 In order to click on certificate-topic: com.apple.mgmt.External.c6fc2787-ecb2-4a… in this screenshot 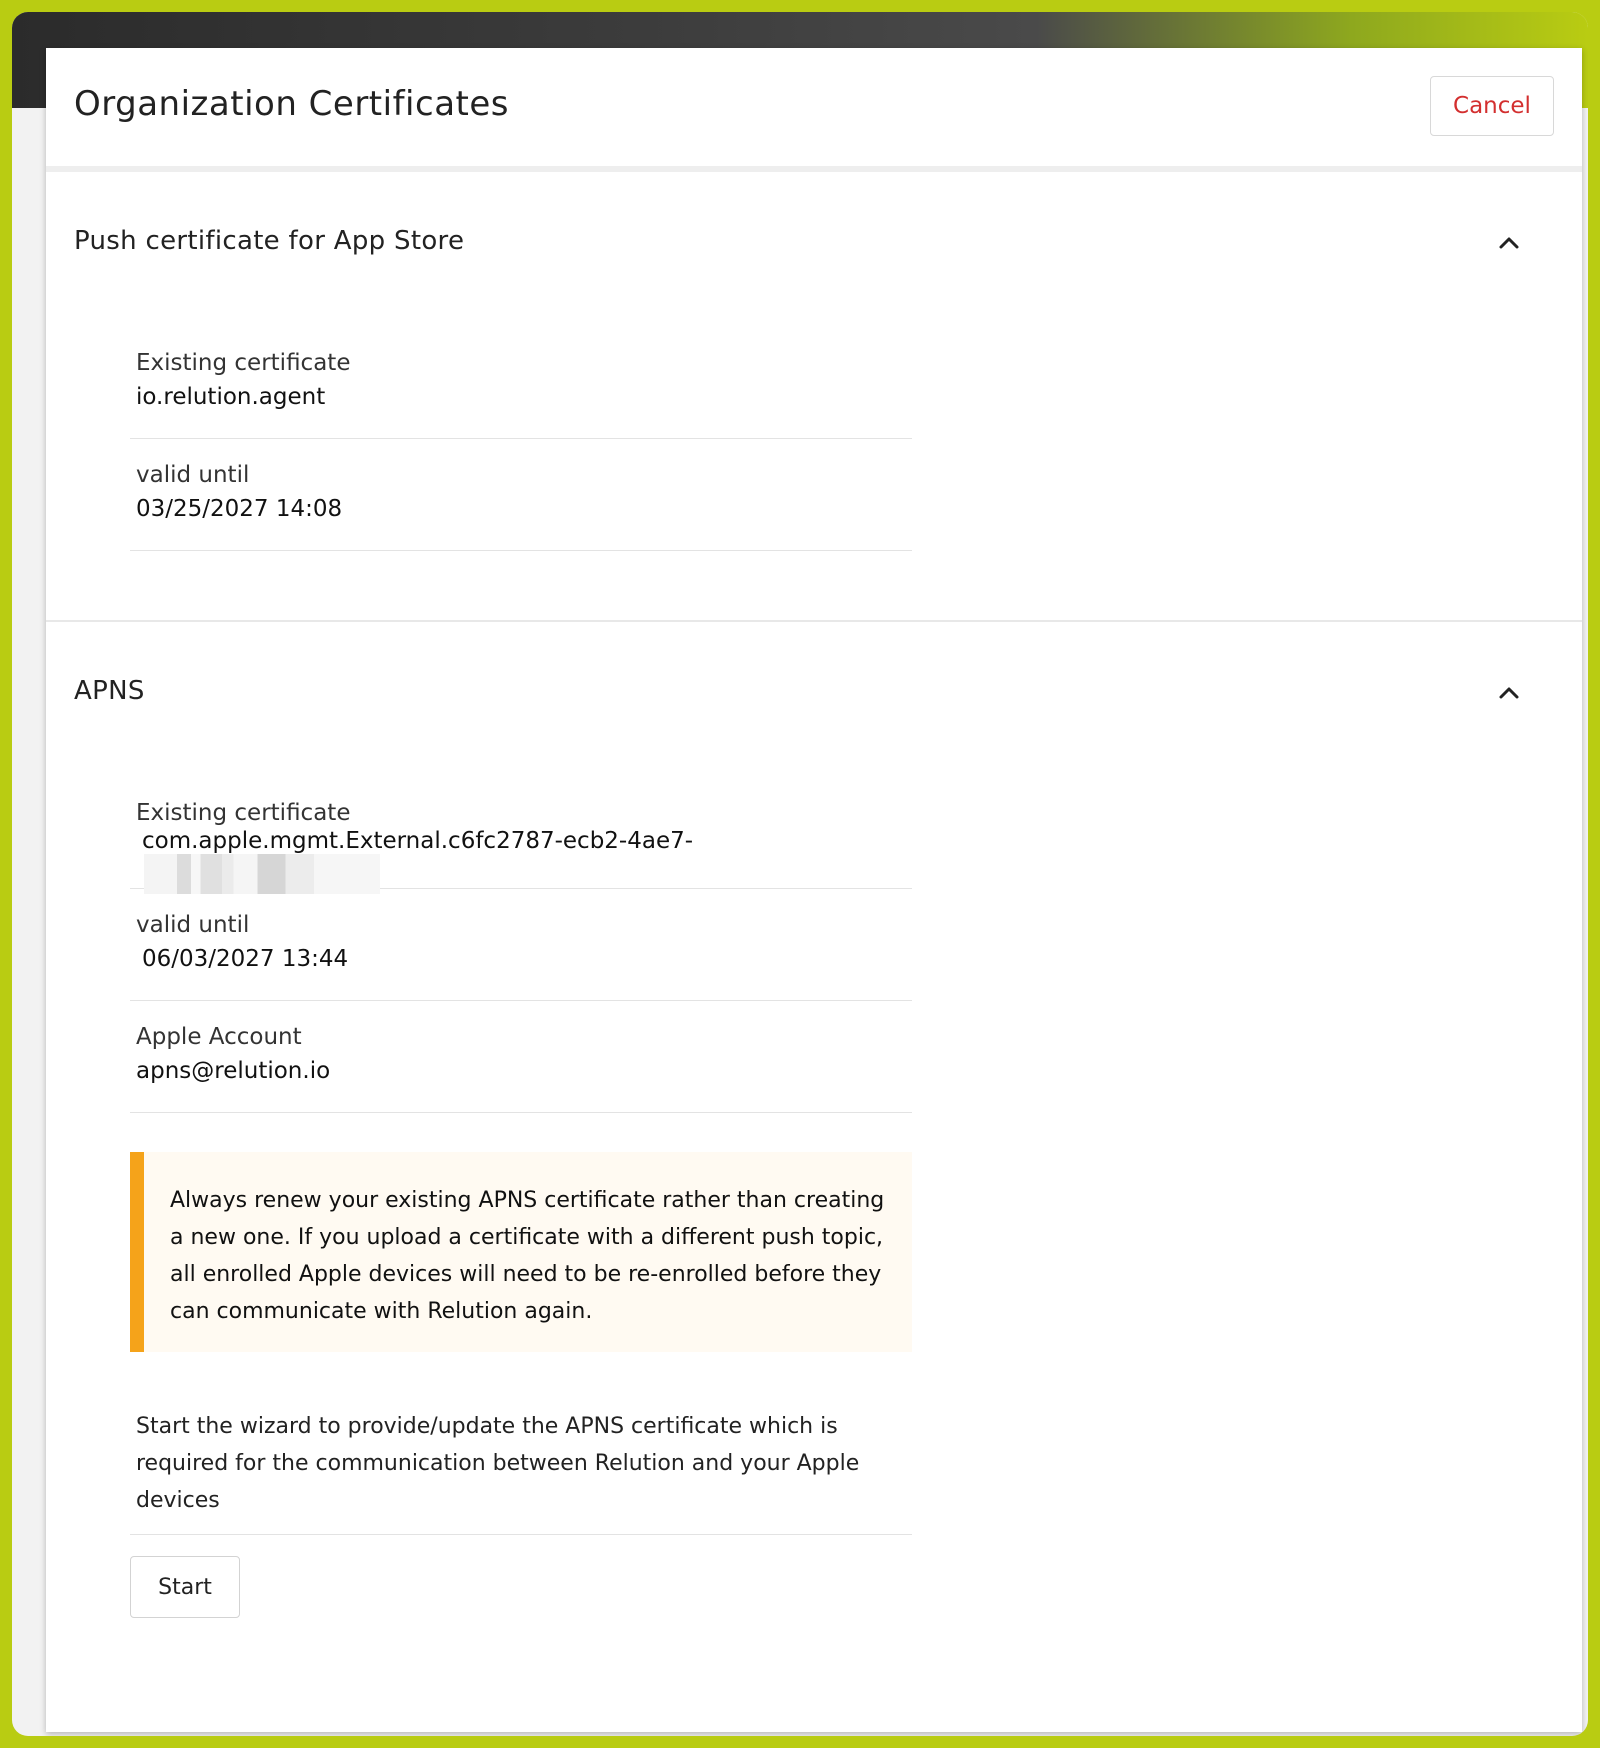, I will do `click(418, 841)`.